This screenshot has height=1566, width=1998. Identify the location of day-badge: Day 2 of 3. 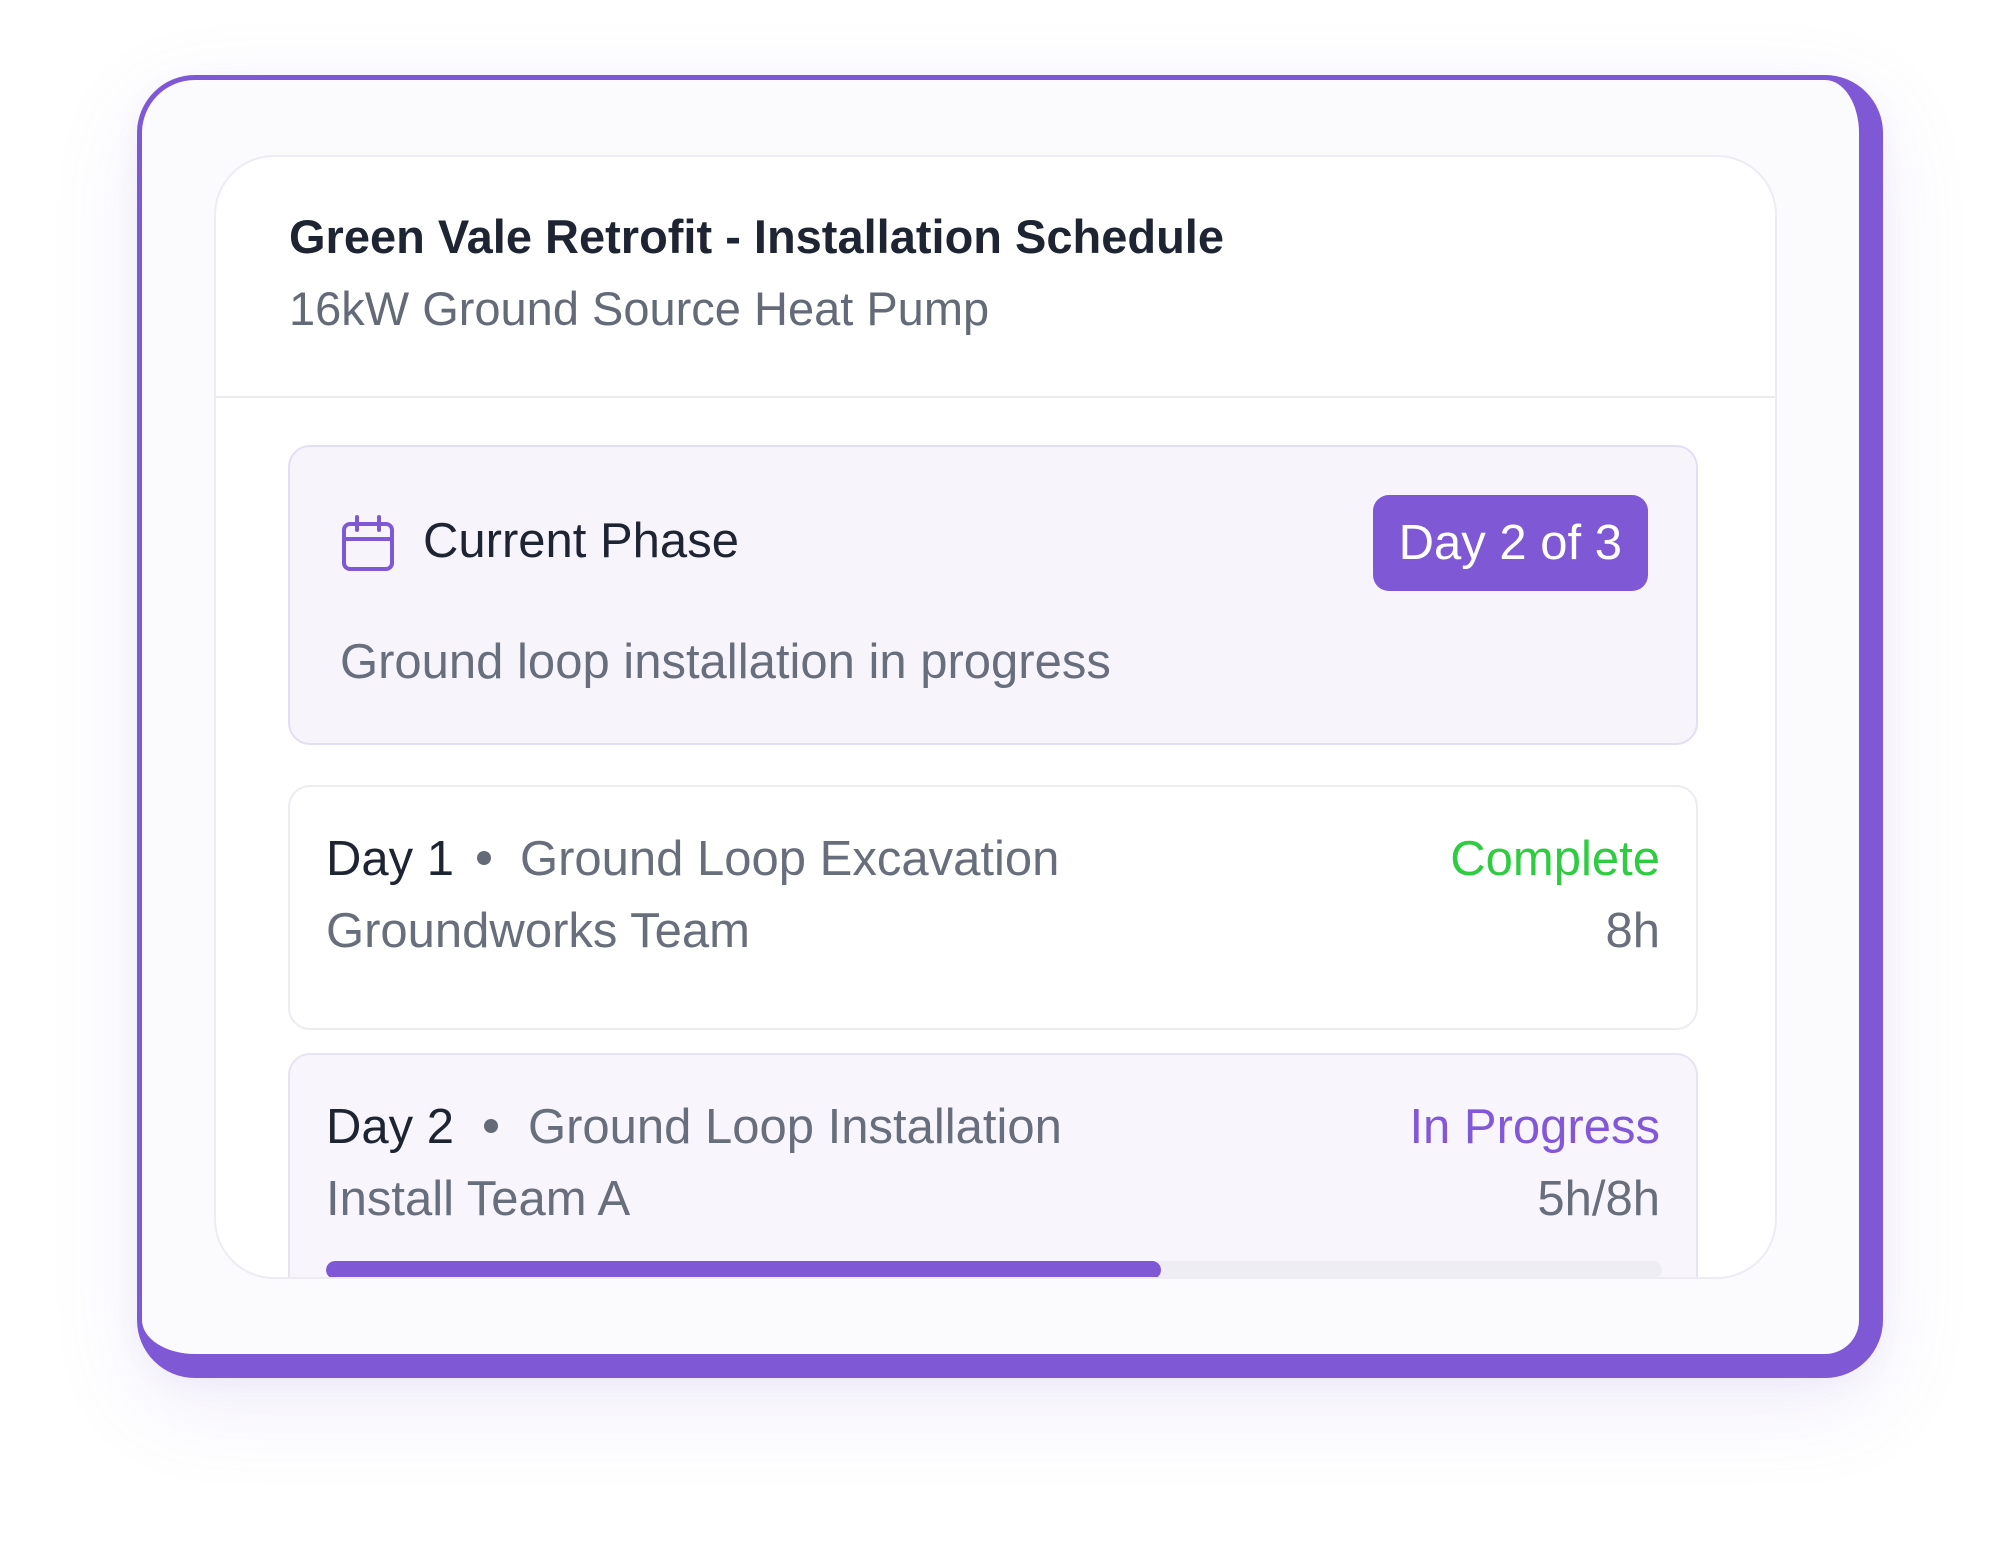
(1510, 543).